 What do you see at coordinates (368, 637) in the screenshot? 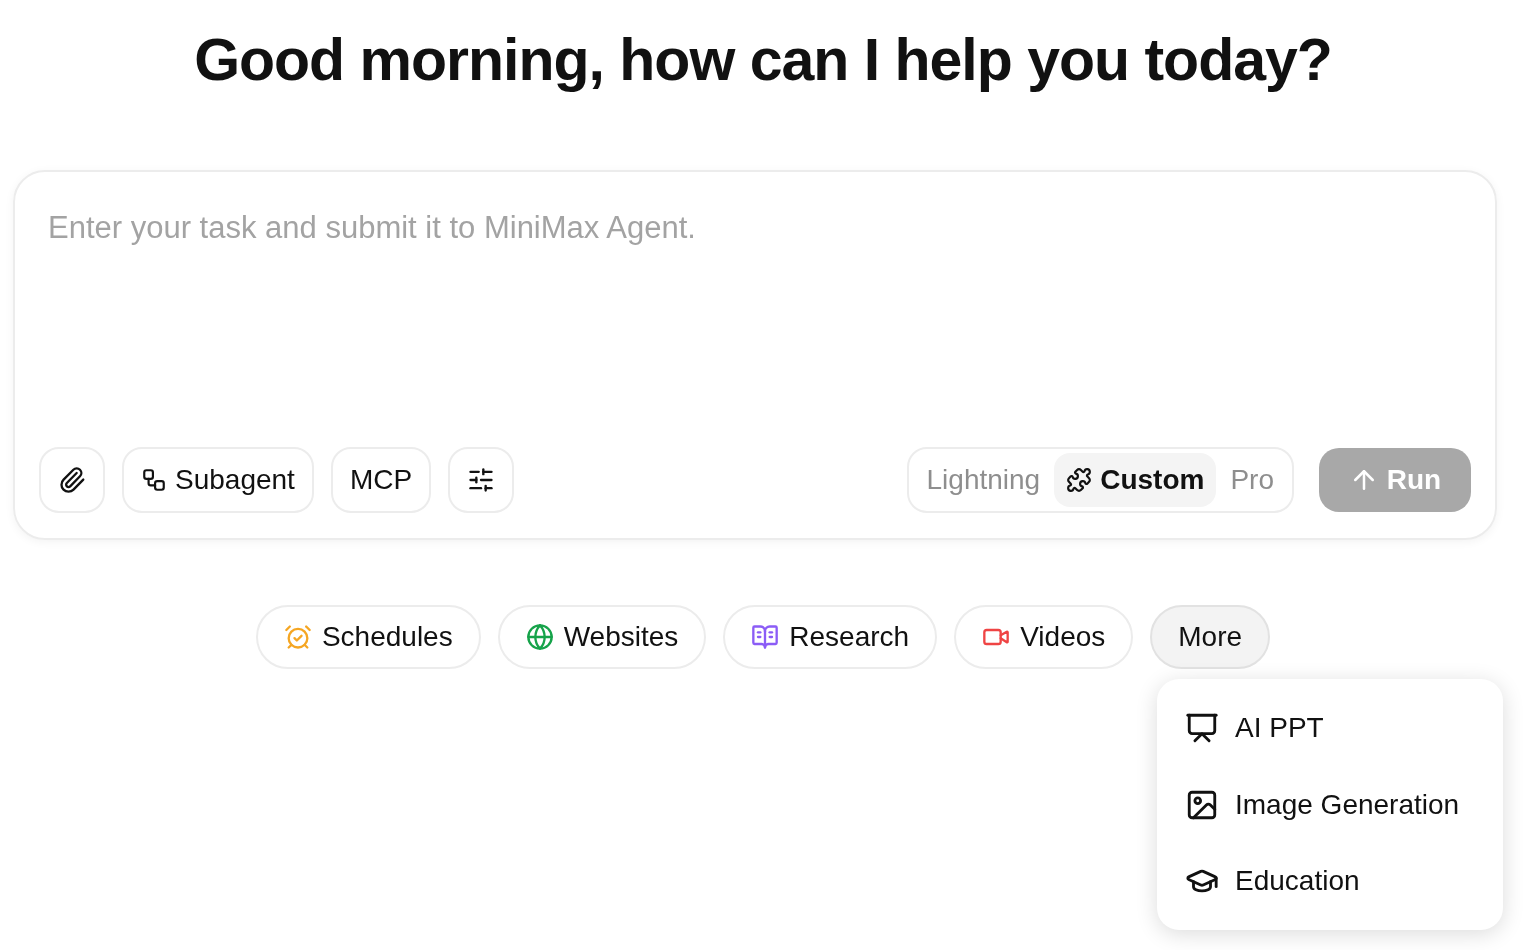
I see `shortcut-chip: Schedules` at bounding box center [368, 637].